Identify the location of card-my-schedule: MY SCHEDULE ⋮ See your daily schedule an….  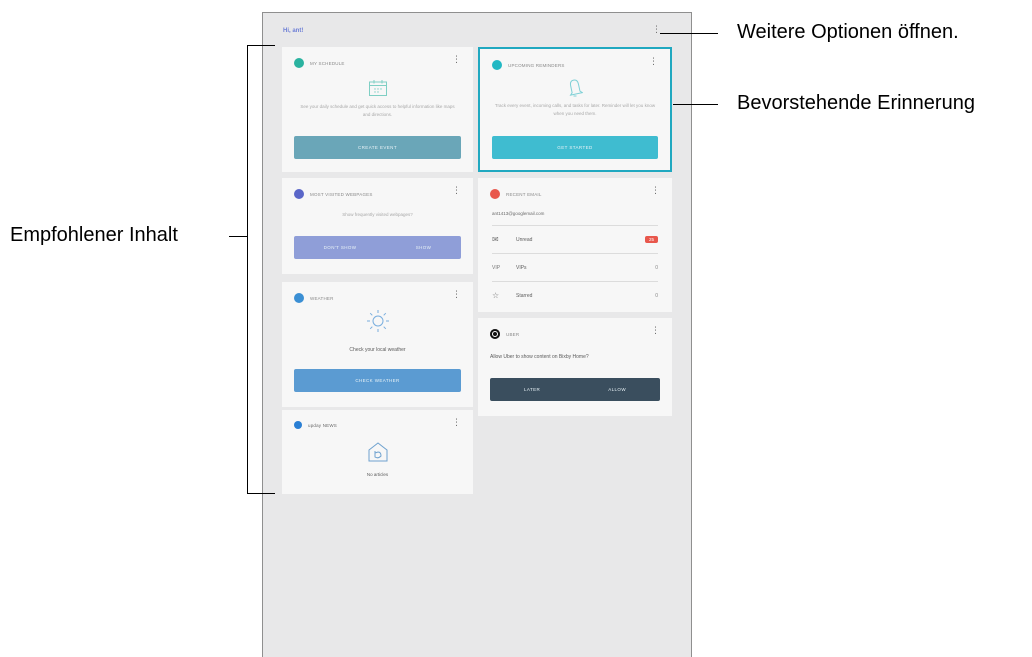
(377, 109).